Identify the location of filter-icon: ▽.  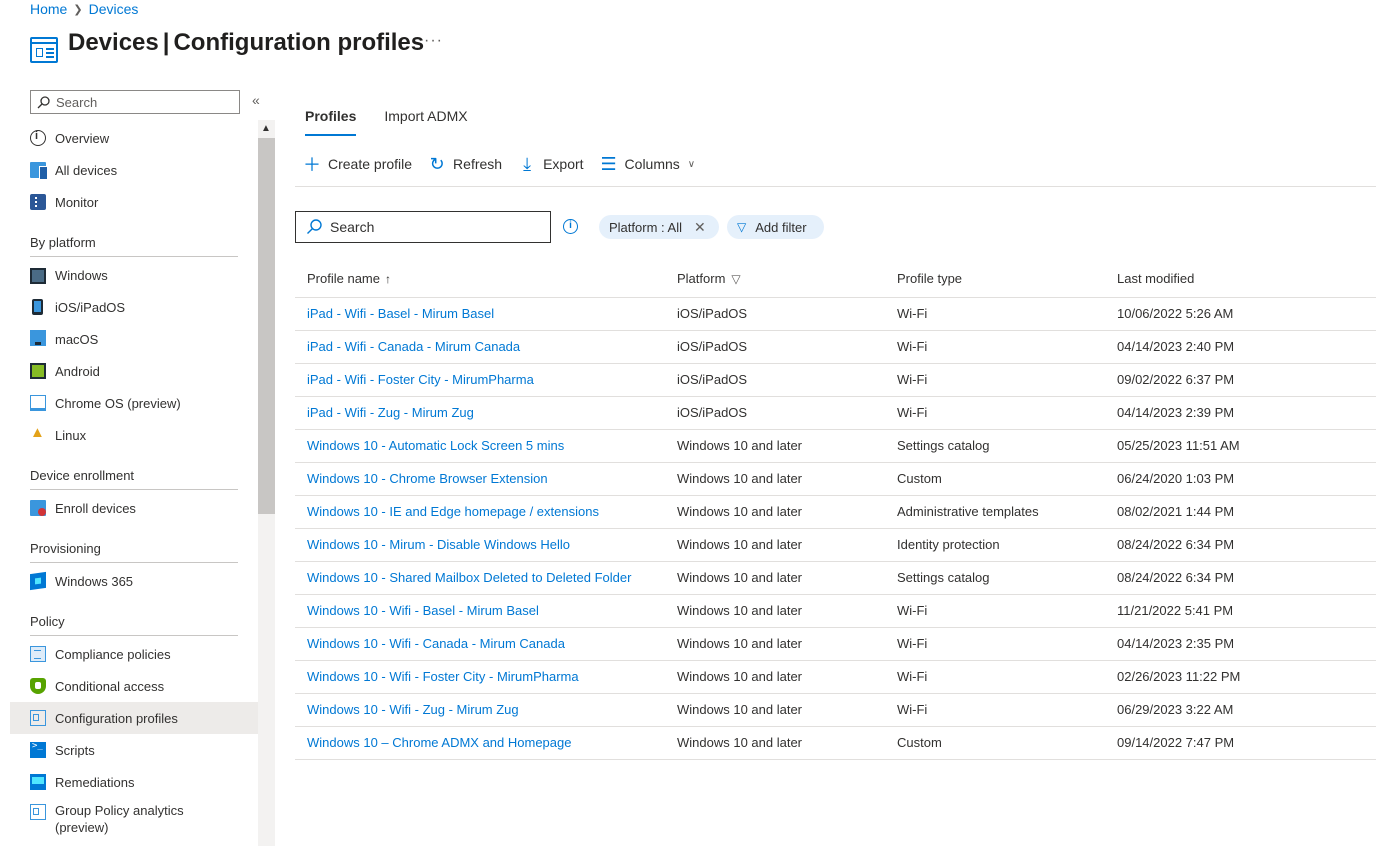
(735, 279).